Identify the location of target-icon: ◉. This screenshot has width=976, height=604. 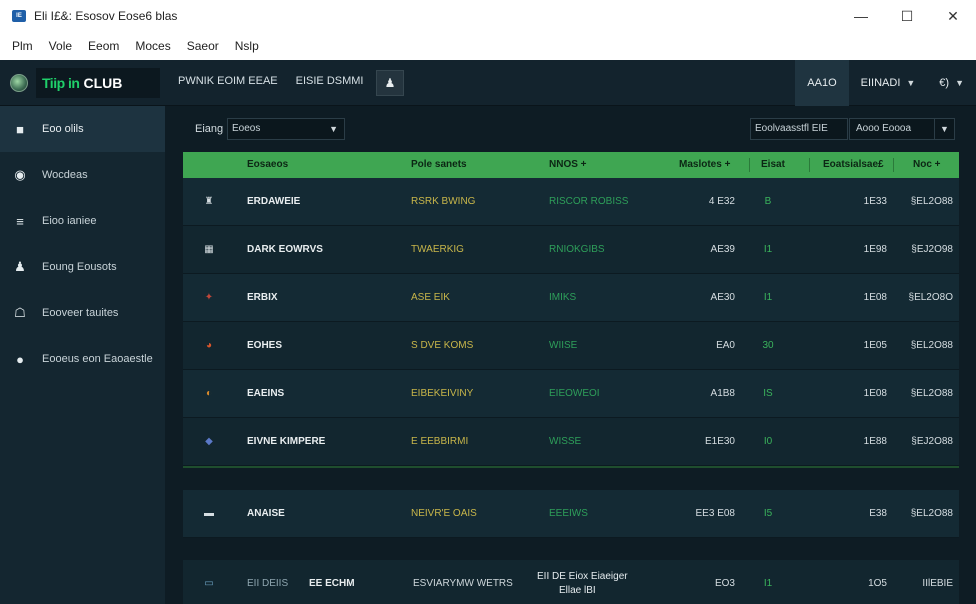
(20, 174).